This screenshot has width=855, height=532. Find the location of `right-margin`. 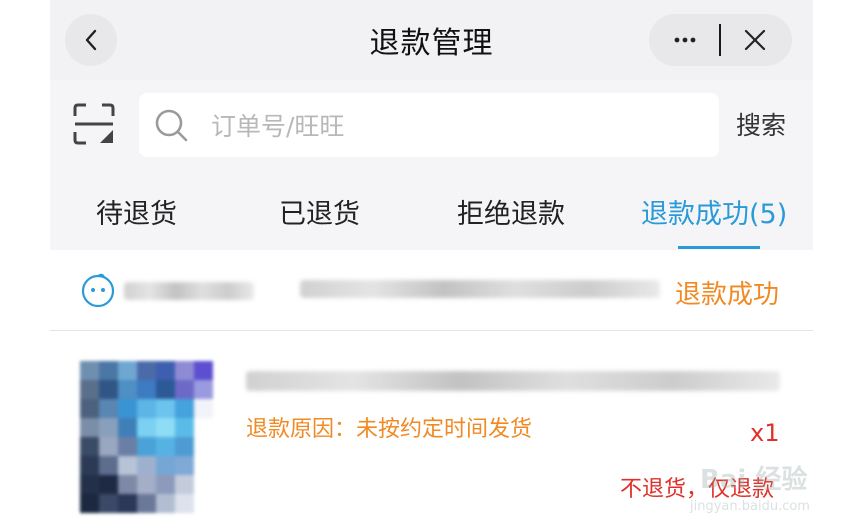

right-margin is located at coordinates (834, 266).